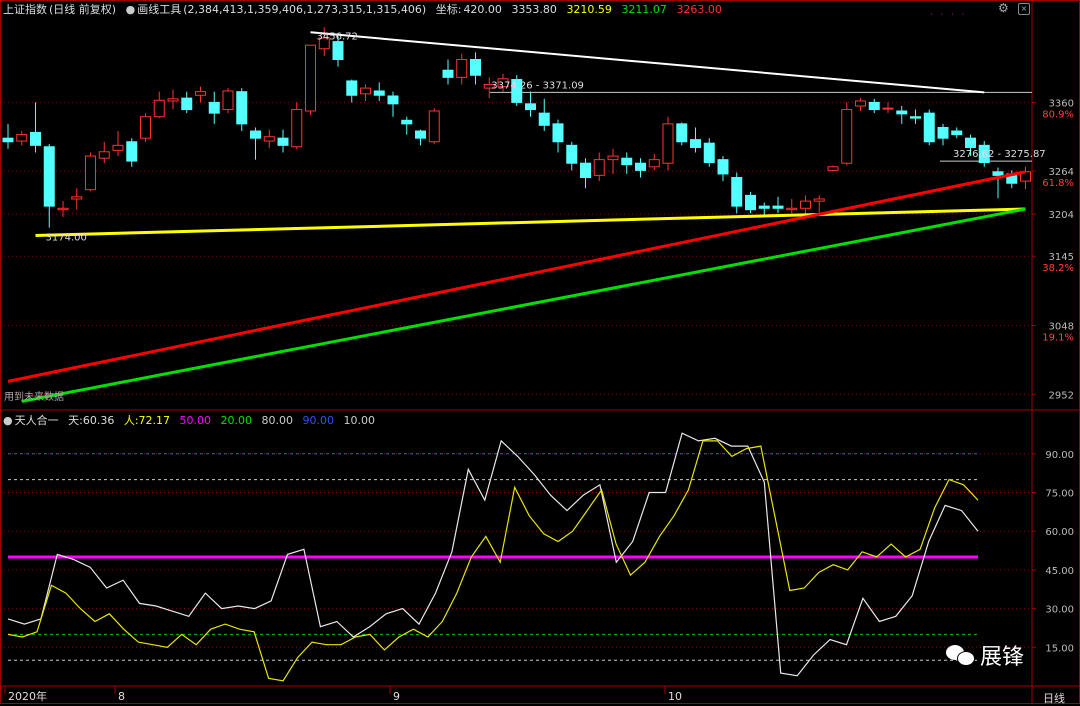  What do you see at coordinates (644, 9) in the screenshot?
I see `value-3: 3211.07` at bounding box center [644, 9].